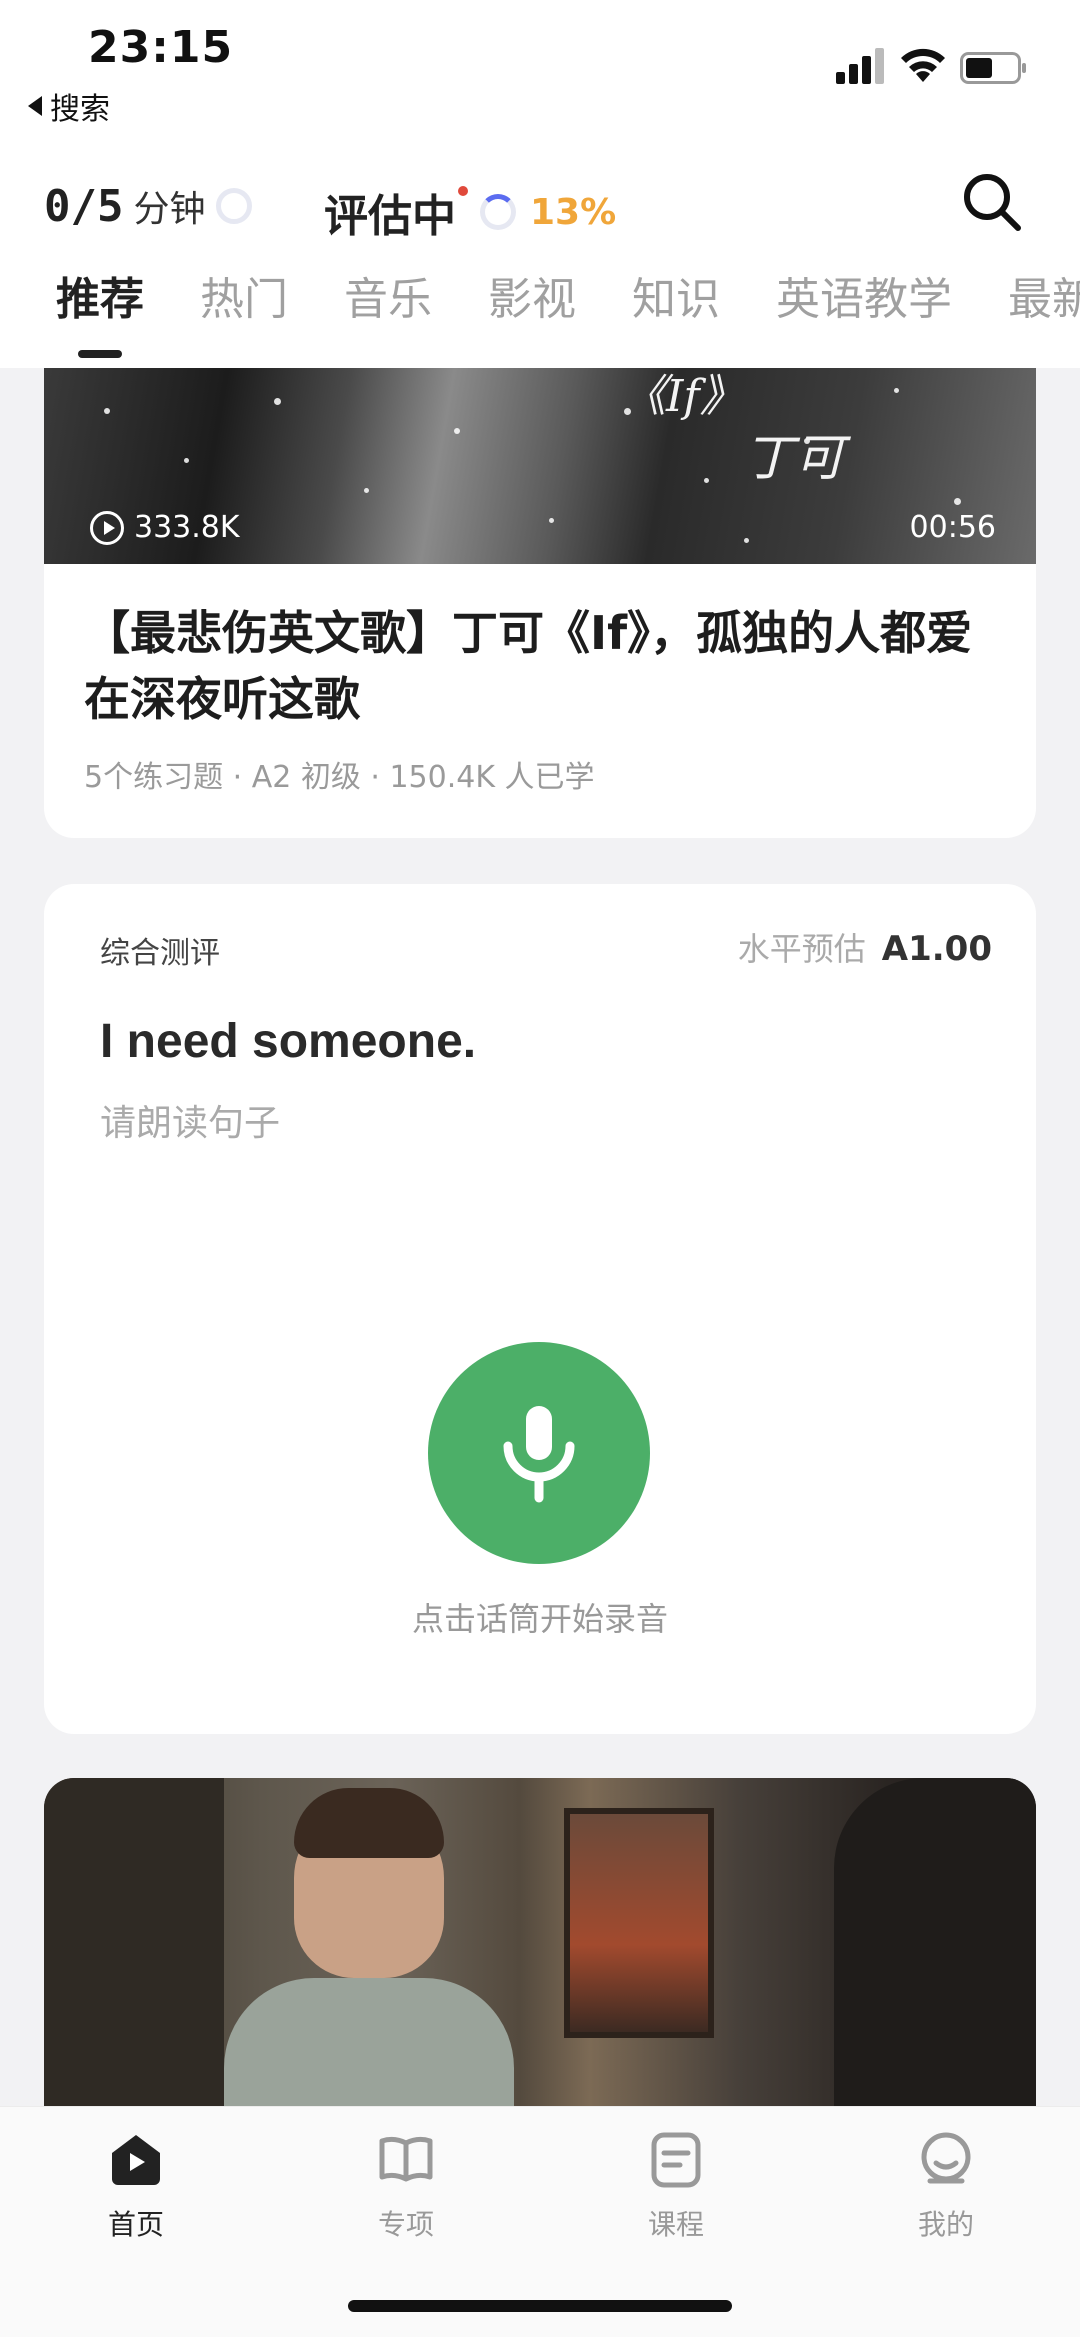  What do you see at coordinates (136, 2186) in the screenshot?
I see `nav-home: 首页` at bounding box center [136, 2186].